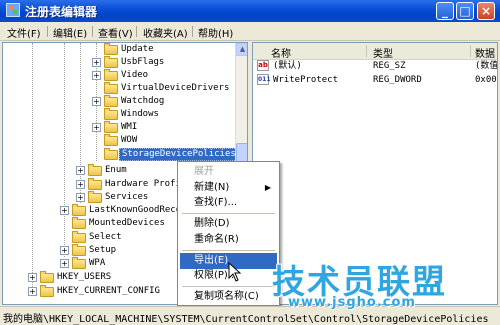 The image size is (500, 325). Describe the element at coordinates (61, 12) in the screenshot. I see `window-title: 注册表编辑器` at that location.